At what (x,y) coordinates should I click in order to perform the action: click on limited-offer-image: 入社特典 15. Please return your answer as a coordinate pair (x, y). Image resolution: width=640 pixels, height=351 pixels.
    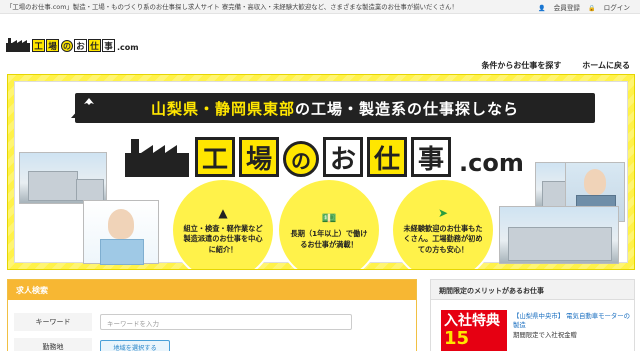
    Looking at the image, I should click on (474, 330).